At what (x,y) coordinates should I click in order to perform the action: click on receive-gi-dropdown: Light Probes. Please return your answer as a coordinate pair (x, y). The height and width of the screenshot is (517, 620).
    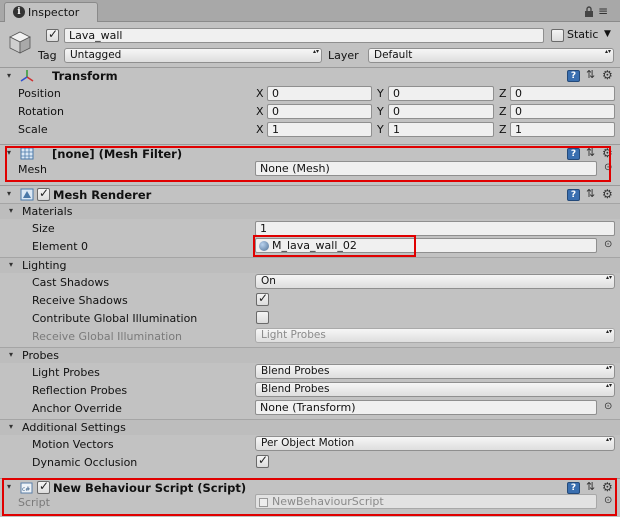
    Looking at the image, I should click on (435, 335).